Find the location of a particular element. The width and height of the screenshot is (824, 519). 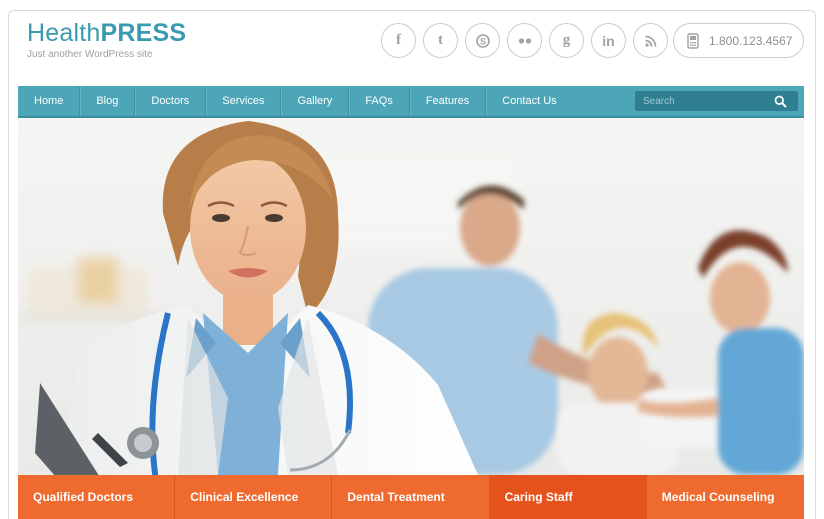

search-icon is located at coordinates (780, 101).